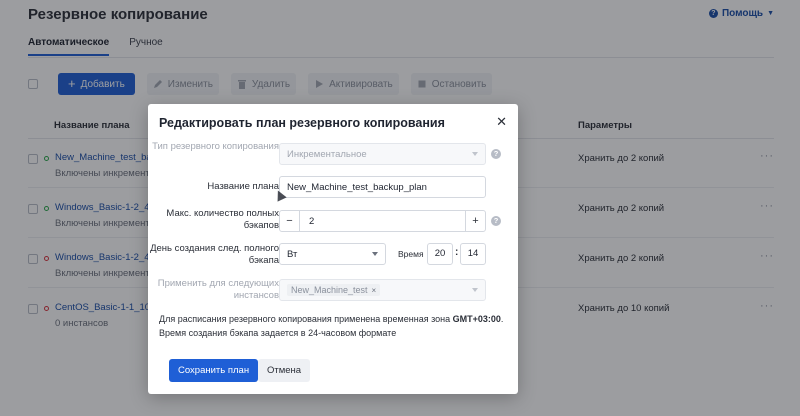  Describe the element at coordinates (284, 370) in the screenshot. I see `cancel-button: Отмена` at that location.